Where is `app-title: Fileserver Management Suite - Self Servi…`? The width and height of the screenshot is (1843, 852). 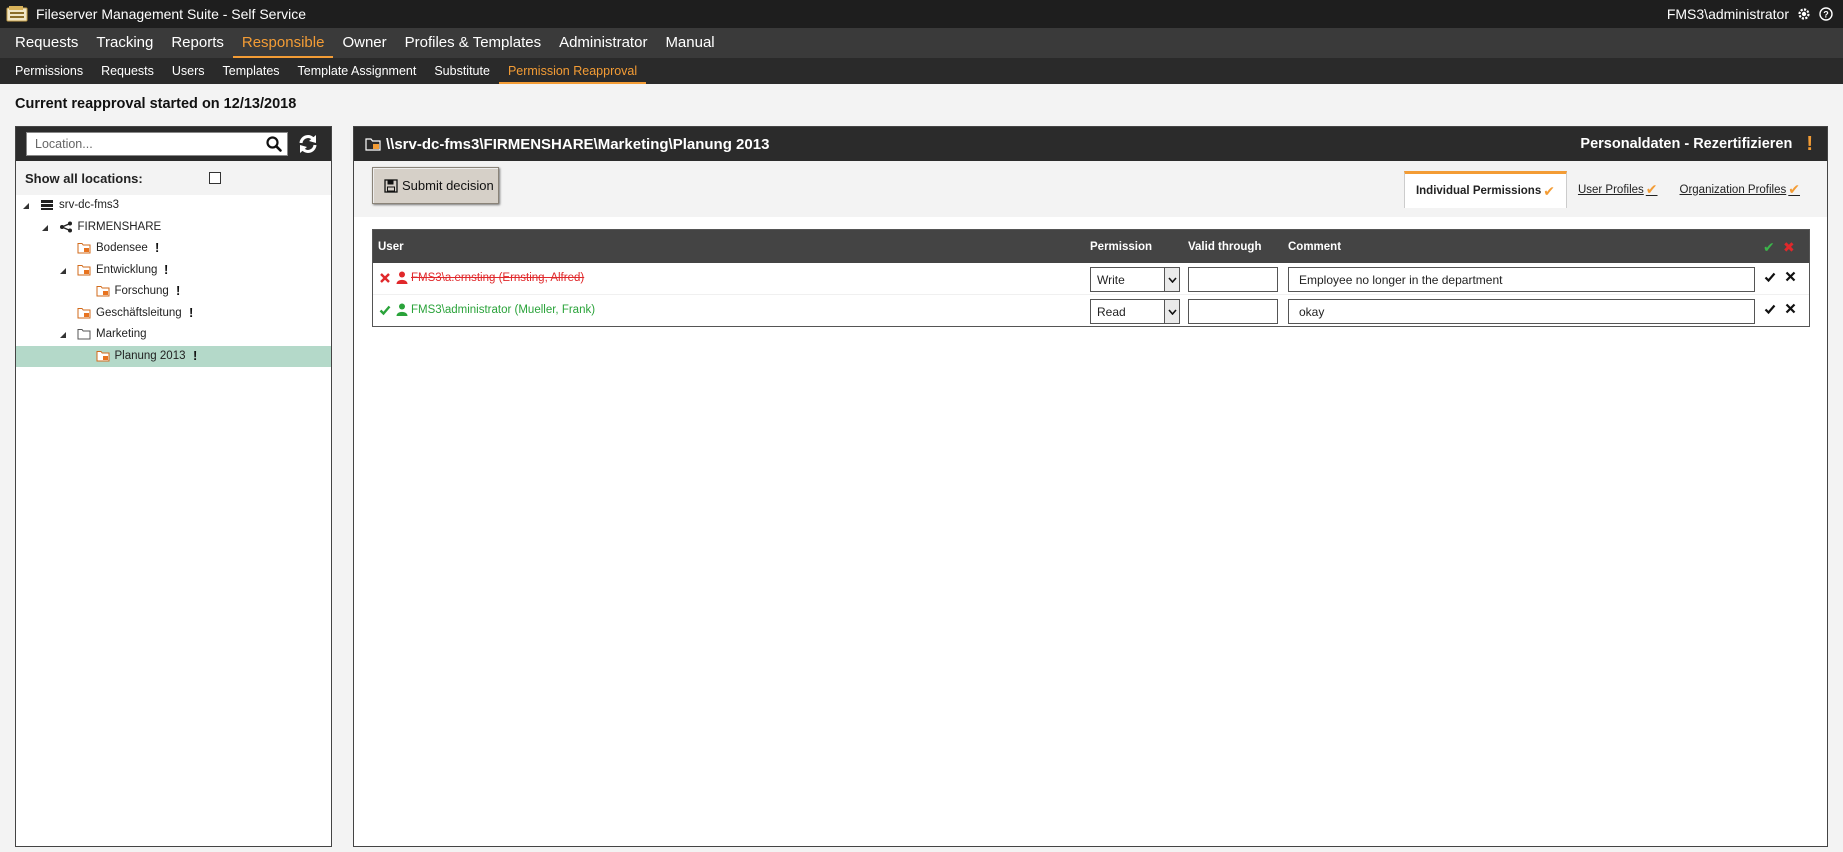 app-title: Fileserver Management Suite - Self Servi… is located at coordinates (171, 14).